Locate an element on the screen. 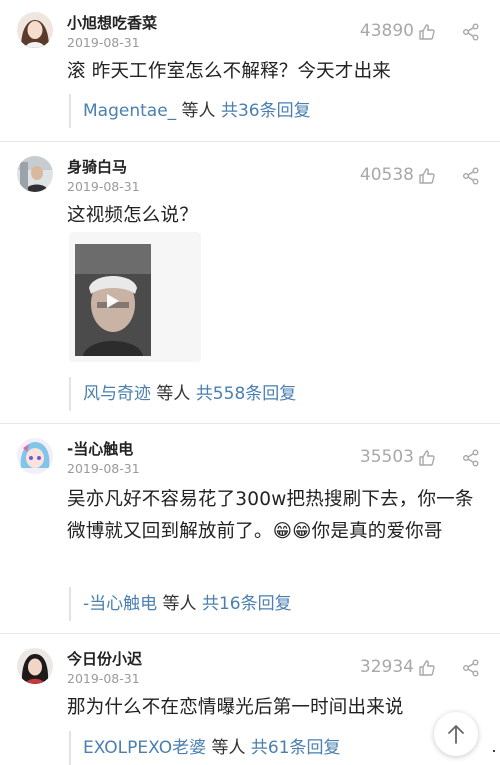  like-count: 32934 is located at coordinates (386, 667).